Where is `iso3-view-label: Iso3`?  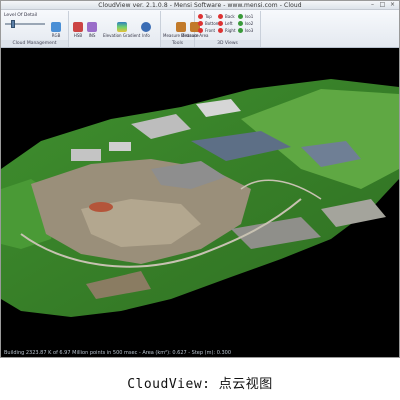
iso3-view-label: Iso3 is located at coordinates (249, 30).